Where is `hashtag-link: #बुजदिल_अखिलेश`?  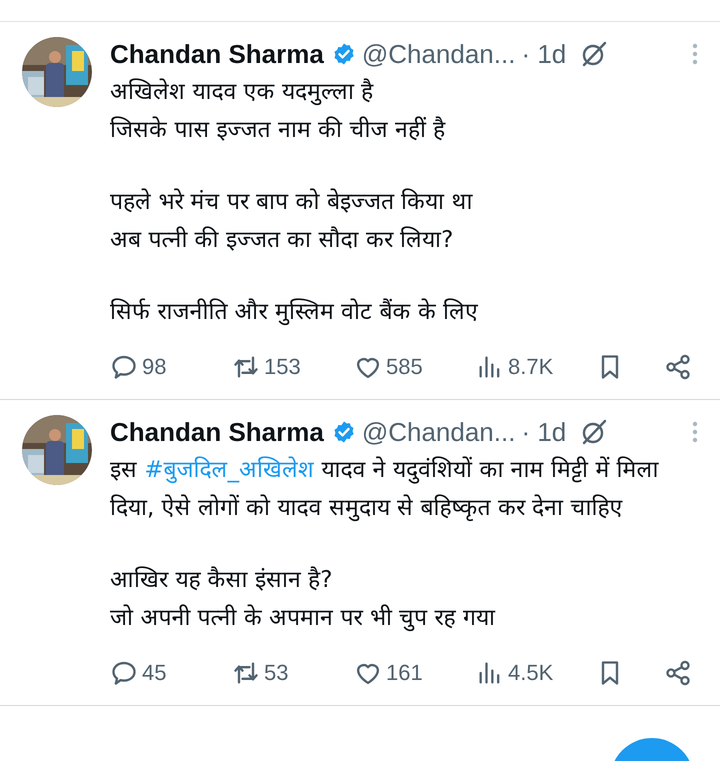
hashtag-link: #बुजदिल_अखिलेश is located at coordinates (229, 470).